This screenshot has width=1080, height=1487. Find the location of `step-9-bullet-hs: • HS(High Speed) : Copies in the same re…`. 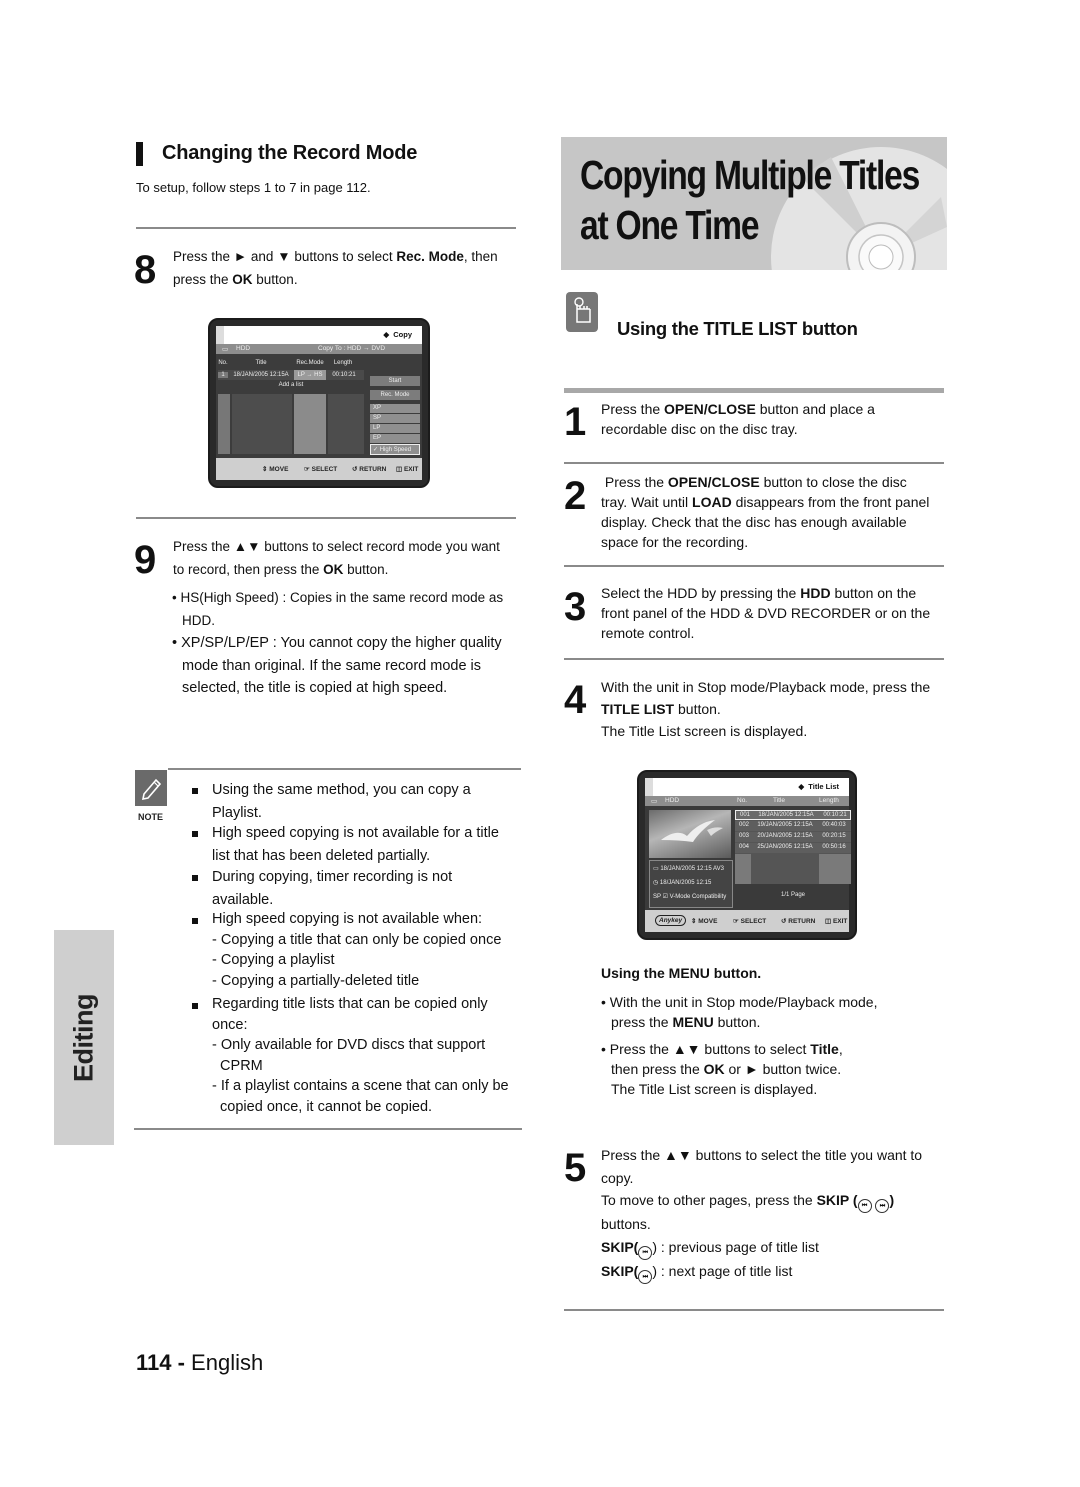

step-9-bullet-hs: • HS(High Speed) : Copies in the same re… is located at coordinates (338, 609).